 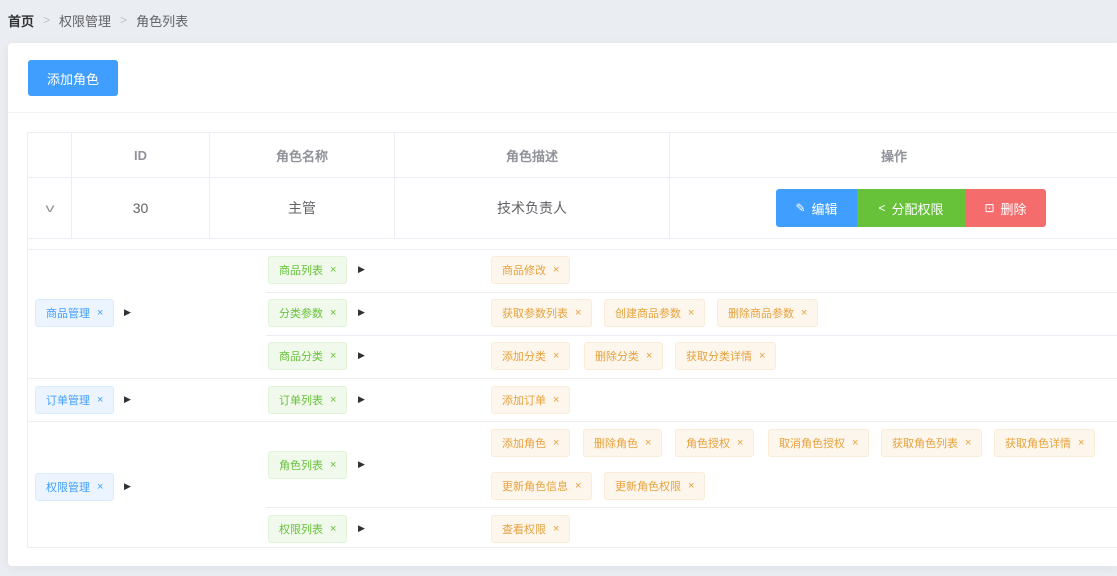 What do you see at coordinates (302, 208) in the screenshot?
I see `cell-role-name: 主管` at bounding box center [302, 208].